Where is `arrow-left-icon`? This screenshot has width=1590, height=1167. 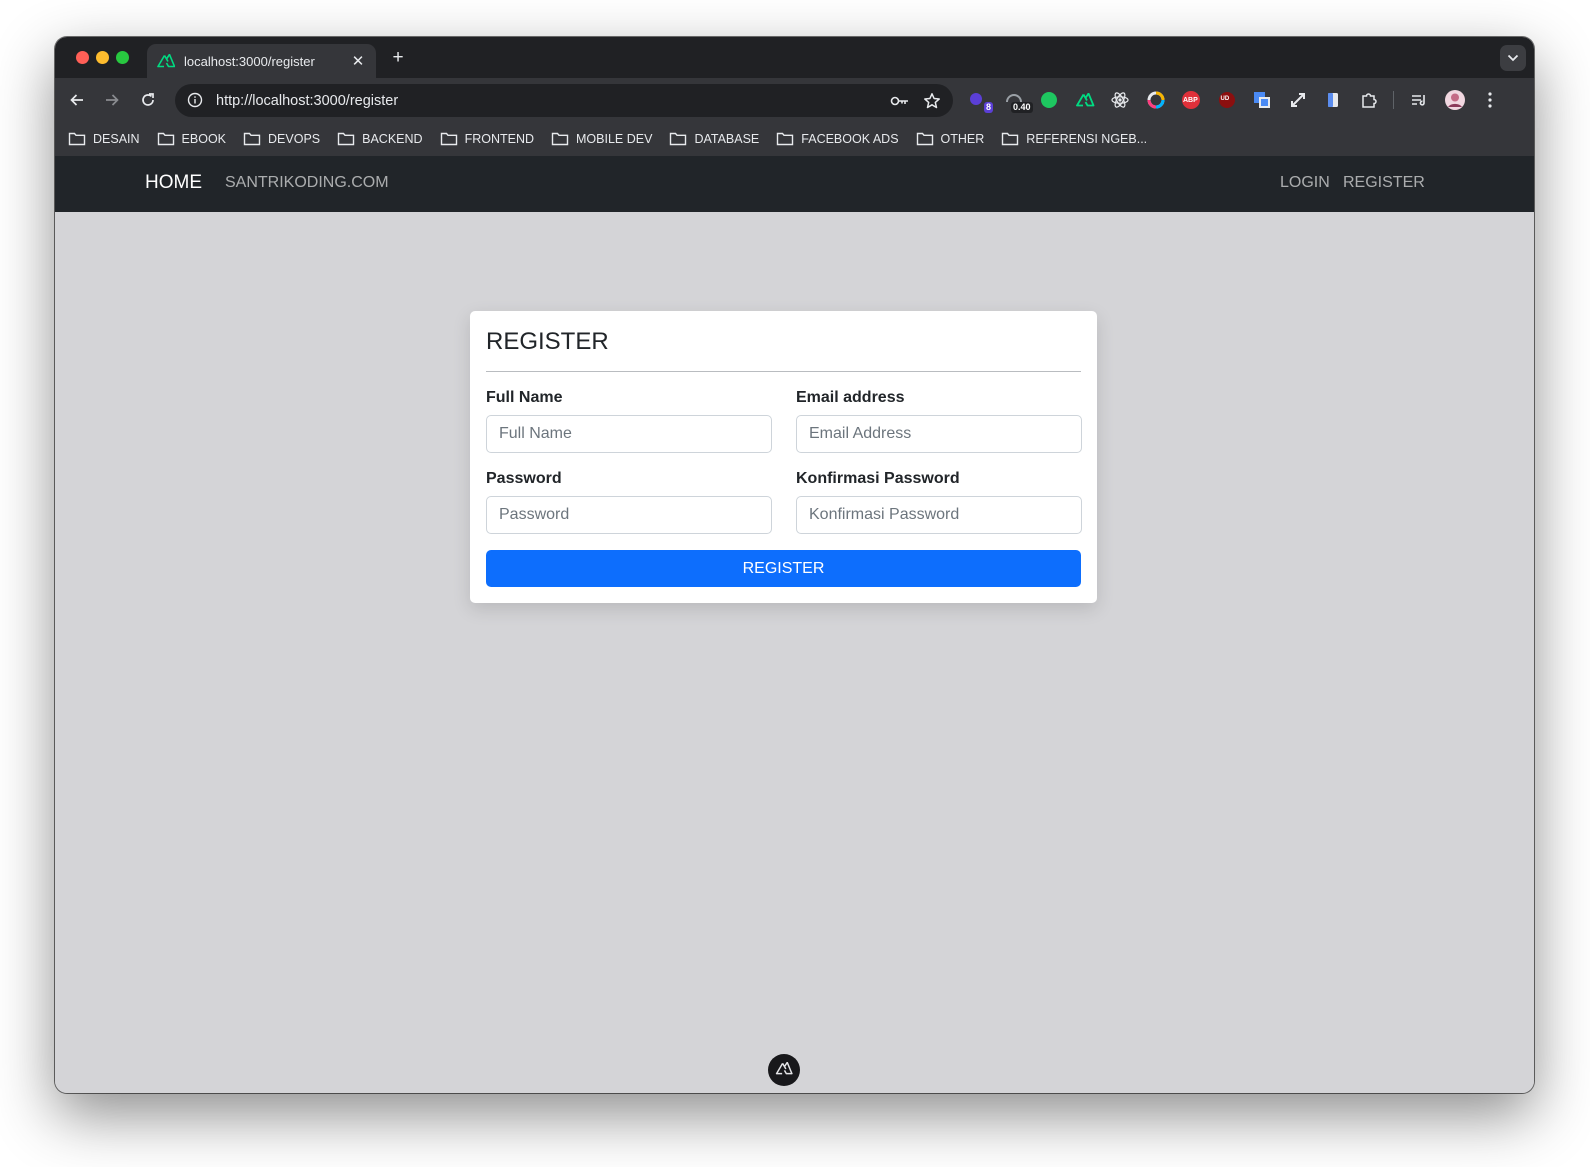 arrow-left-icon is located at coordinates (76, 100).